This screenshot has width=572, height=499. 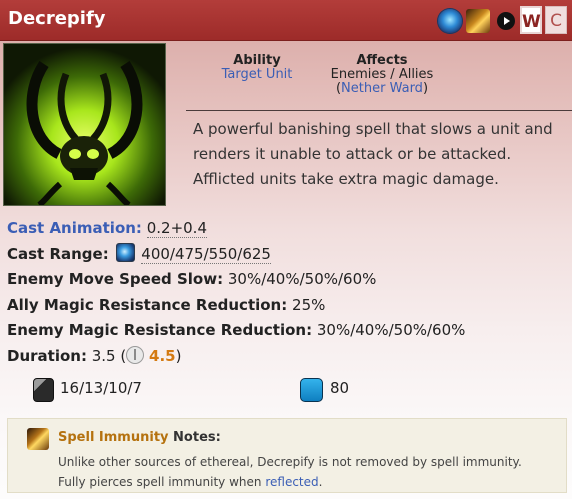 What do you see at coordinates (506, 21) in the screenshot?
I see `play-icon` at bounding box center [506, 21].